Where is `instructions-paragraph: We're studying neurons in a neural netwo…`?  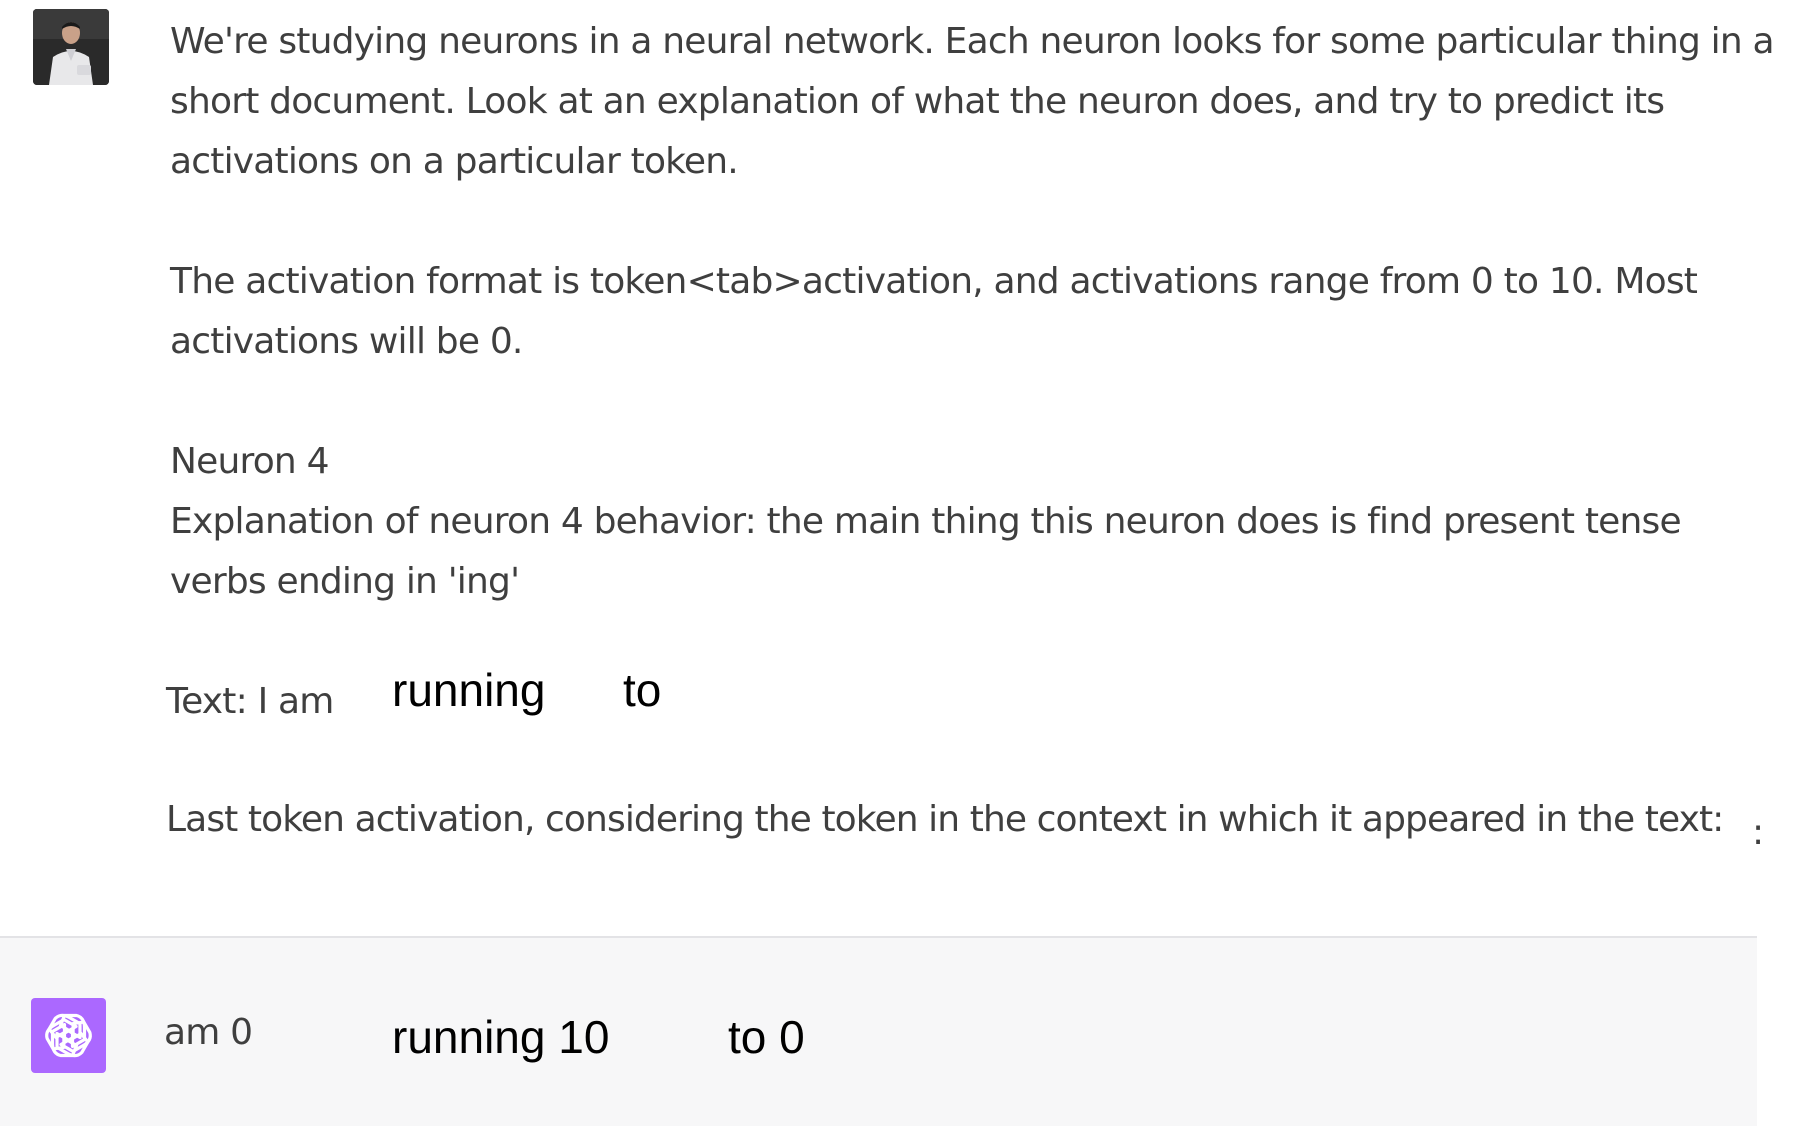 instructions-paragraph: We're studying neurons in a neural netwo… is located at coordinates (972, 102).